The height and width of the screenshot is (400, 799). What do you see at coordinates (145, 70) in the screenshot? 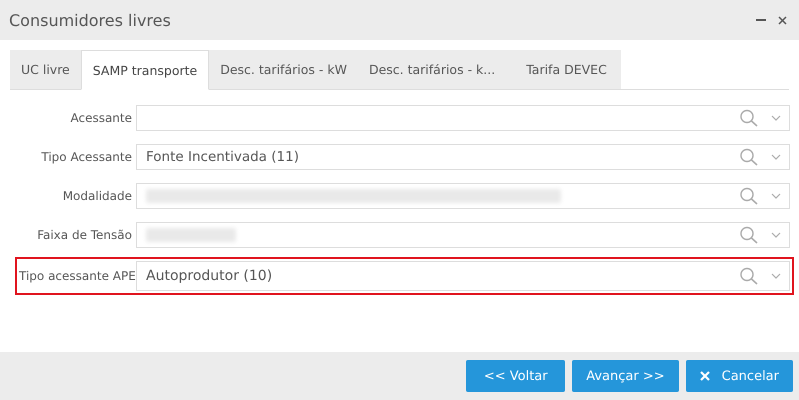
I see `tab: SAMP transporte` at bounding box center [145, 70].